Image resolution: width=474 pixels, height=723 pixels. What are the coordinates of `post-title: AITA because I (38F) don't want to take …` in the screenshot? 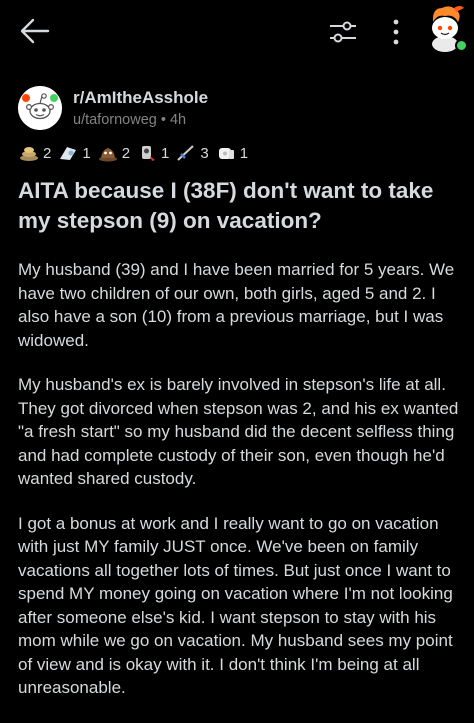 It's located at (226, 205).